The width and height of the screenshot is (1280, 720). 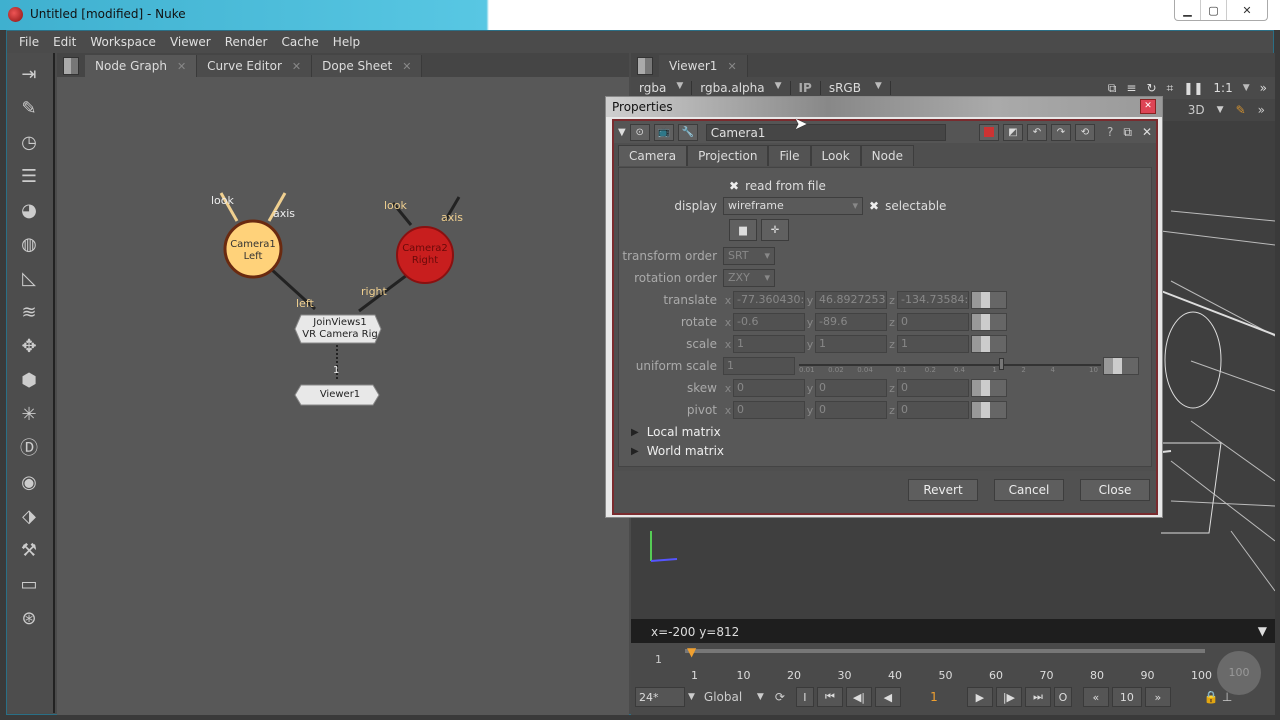 I want to click on properties-titlebar: Properties ✕, so click(x=884, y=107).